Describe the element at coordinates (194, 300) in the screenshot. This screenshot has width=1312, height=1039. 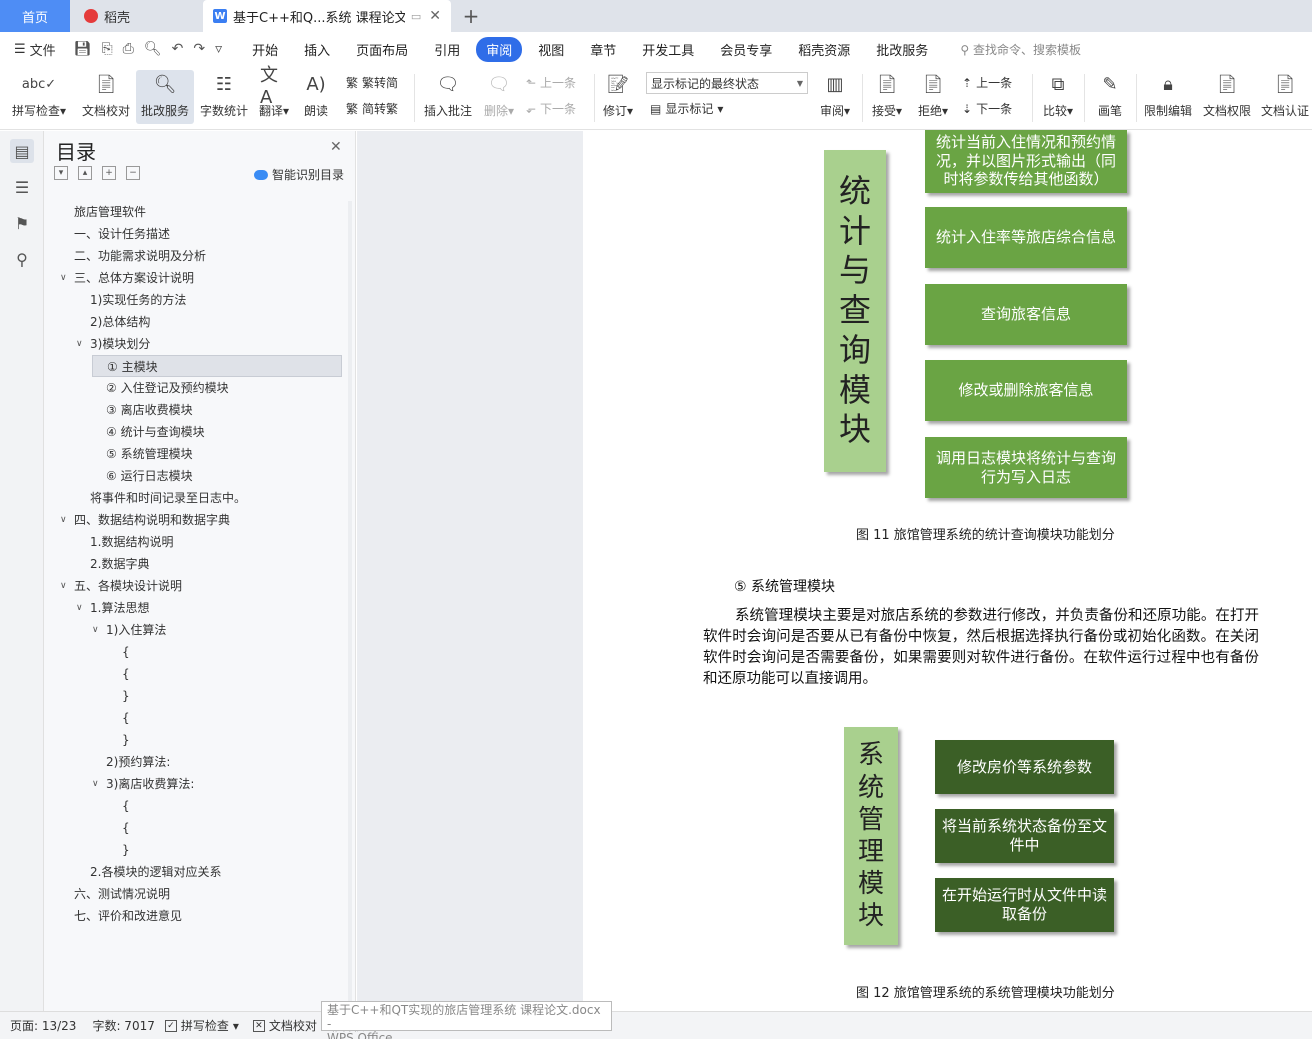
I see `toc-item: 1)实现任务的方法` at that location.